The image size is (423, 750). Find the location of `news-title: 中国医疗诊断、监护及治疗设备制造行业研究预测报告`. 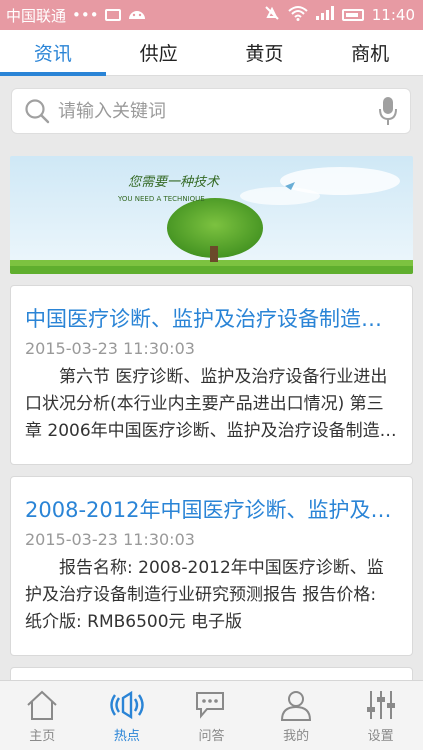

news-title: 中国医疗诊断、监护及治疗设备制造行业研究预测报告 is located at coordinates (211, 319).